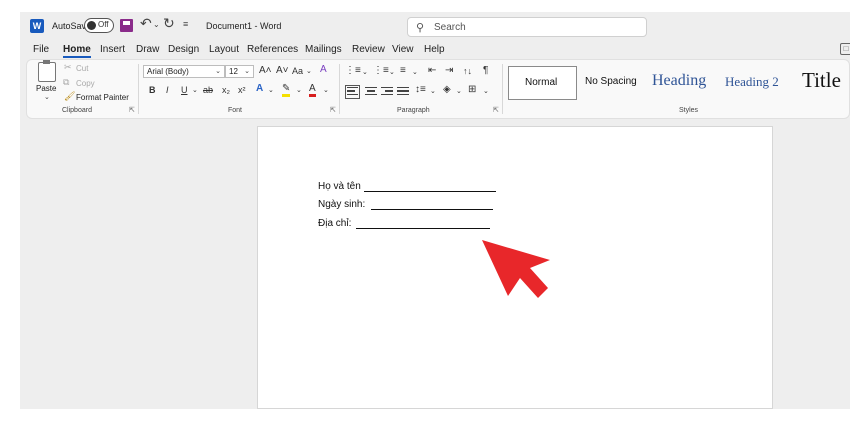  What do you see at coordinates (447, 90) in the screenshot?
I see `shading-icon: ◈` at bounding box center [447, 90].